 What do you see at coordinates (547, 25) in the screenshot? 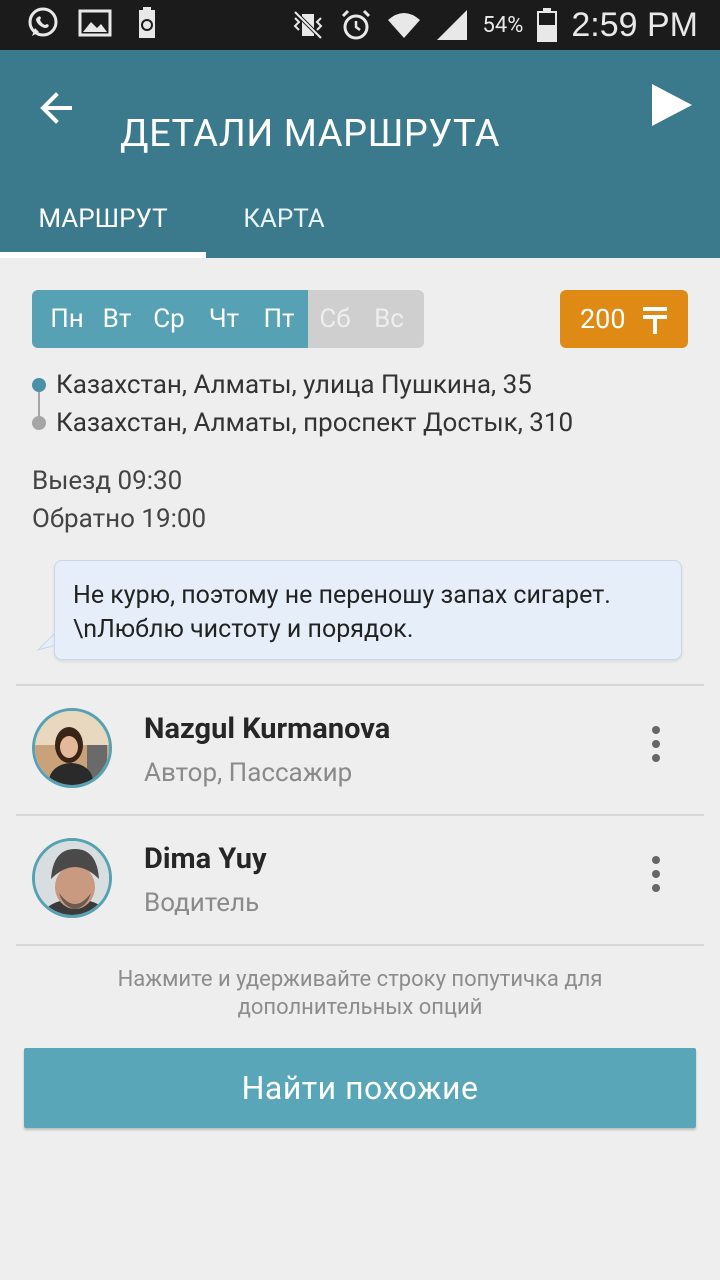
I see `battery-icon` at bounding box center [547, 25].